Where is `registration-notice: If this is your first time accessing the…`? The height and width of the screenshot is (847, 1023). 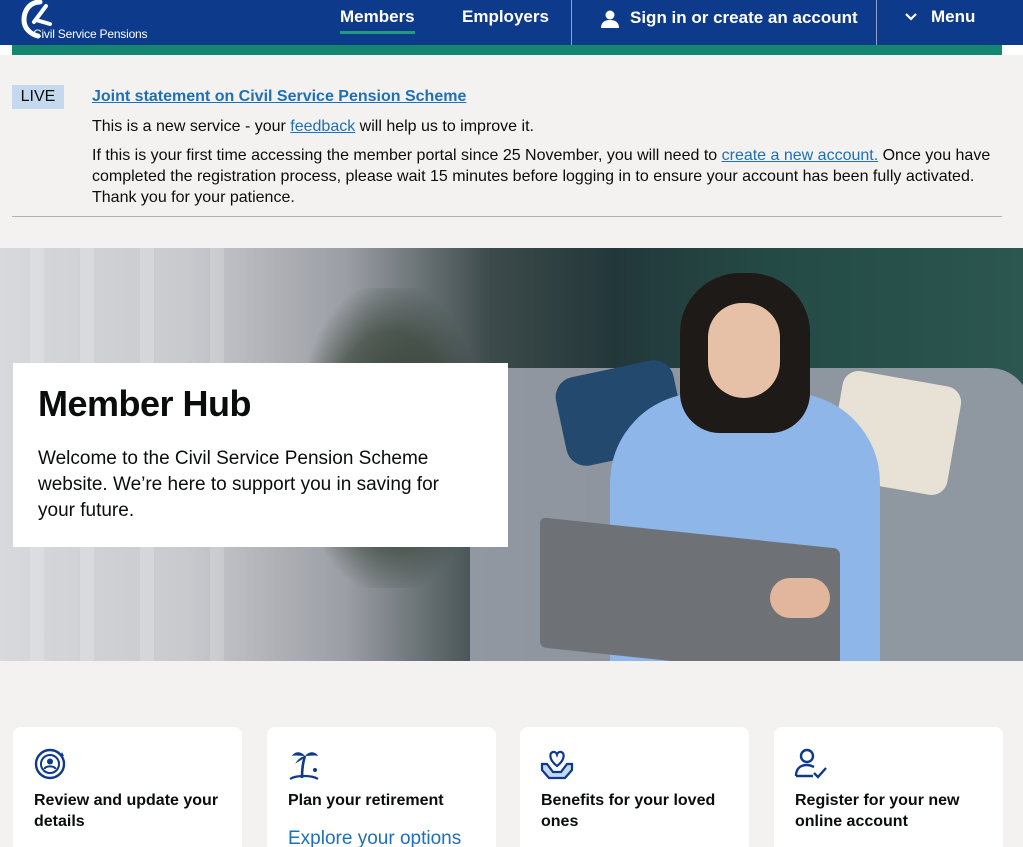
registration-notice: If this is your first time accessing the… is located at coordinates (542, 176).